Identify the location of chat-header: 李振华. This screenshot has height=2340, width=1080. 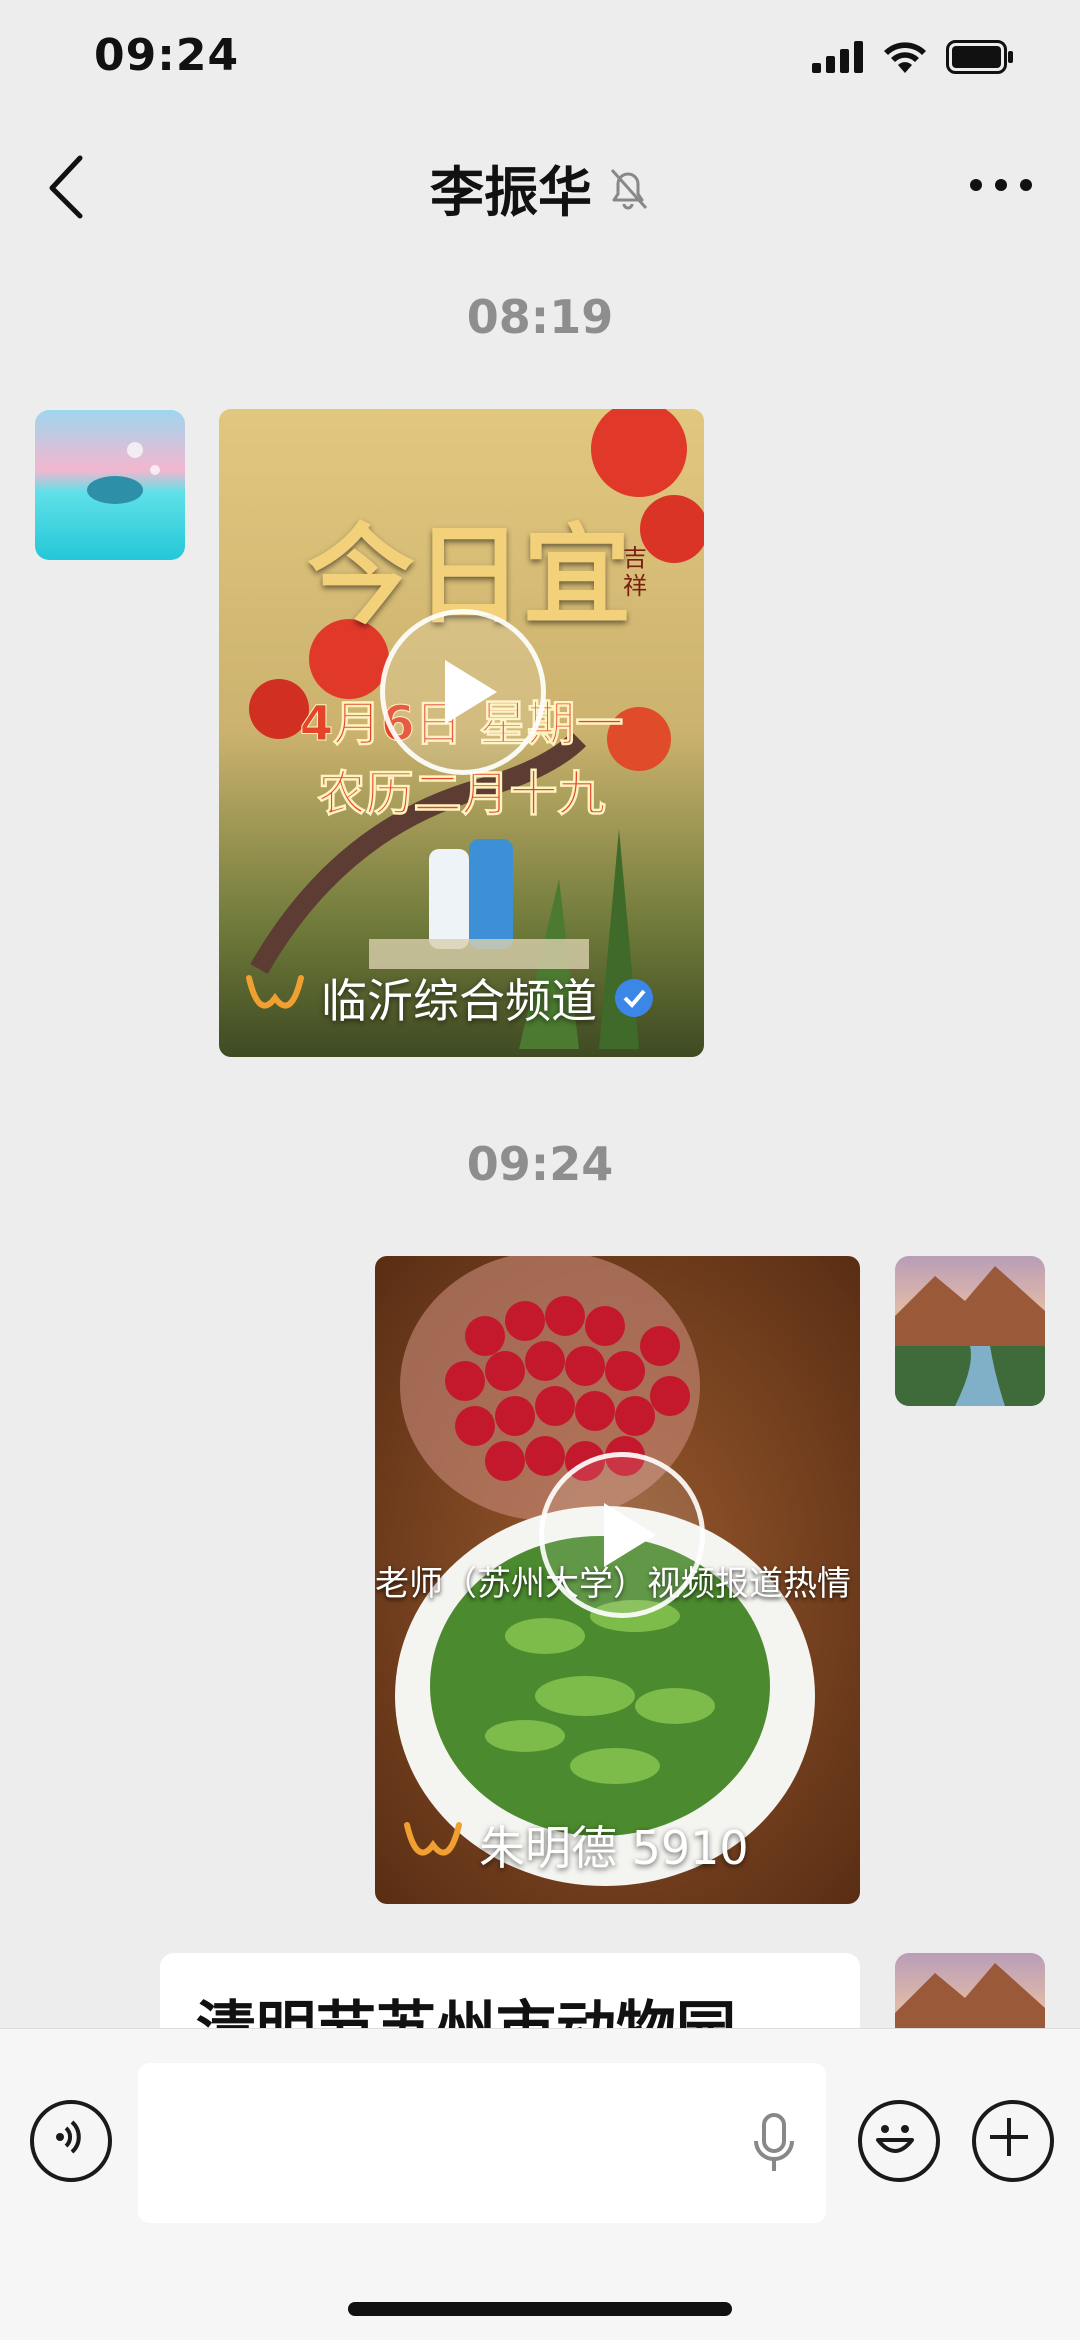
(540, 185).